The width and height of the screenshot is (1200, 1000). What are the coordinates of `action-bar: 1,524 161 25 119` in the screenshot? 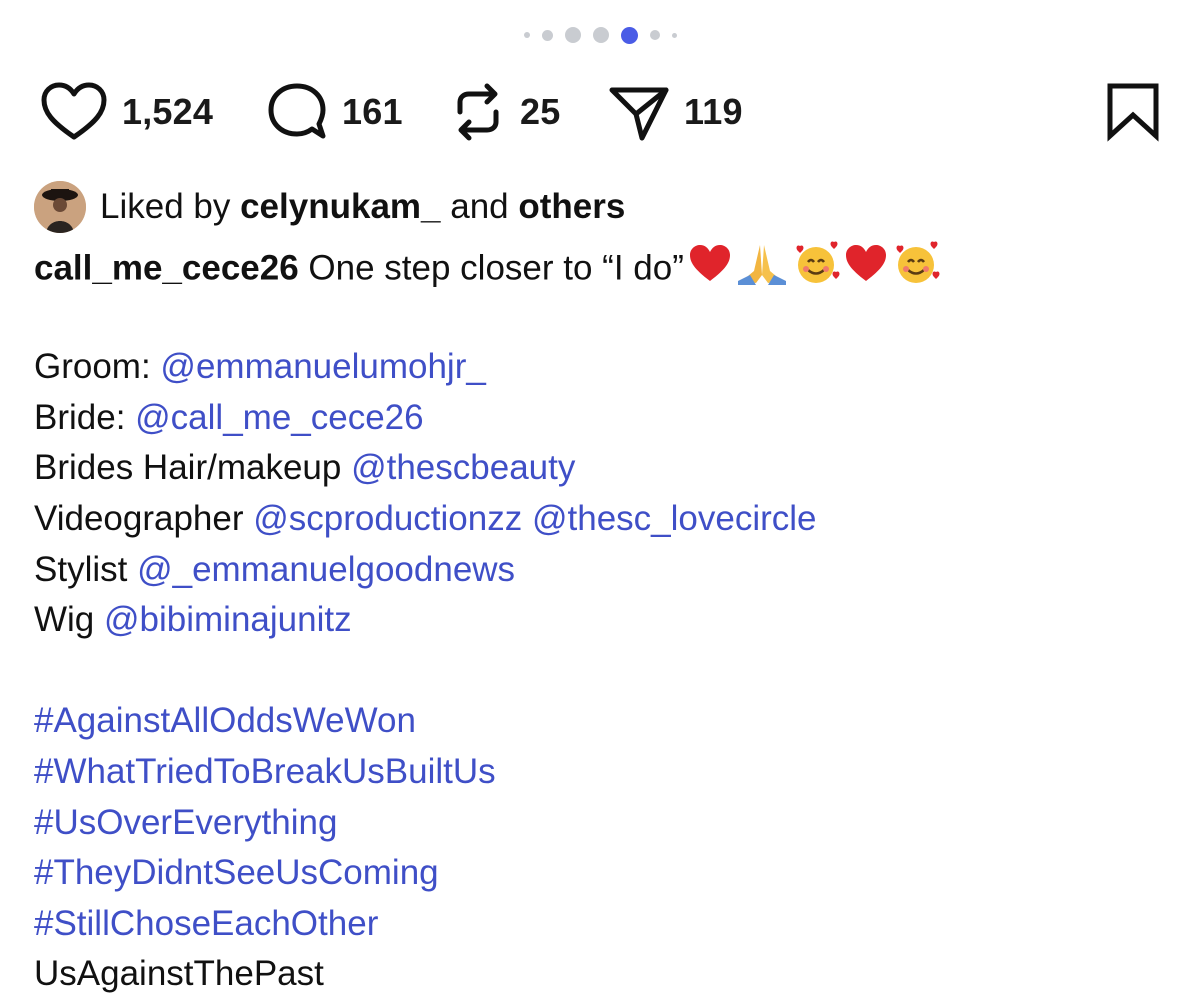 It's located at (600, 112).